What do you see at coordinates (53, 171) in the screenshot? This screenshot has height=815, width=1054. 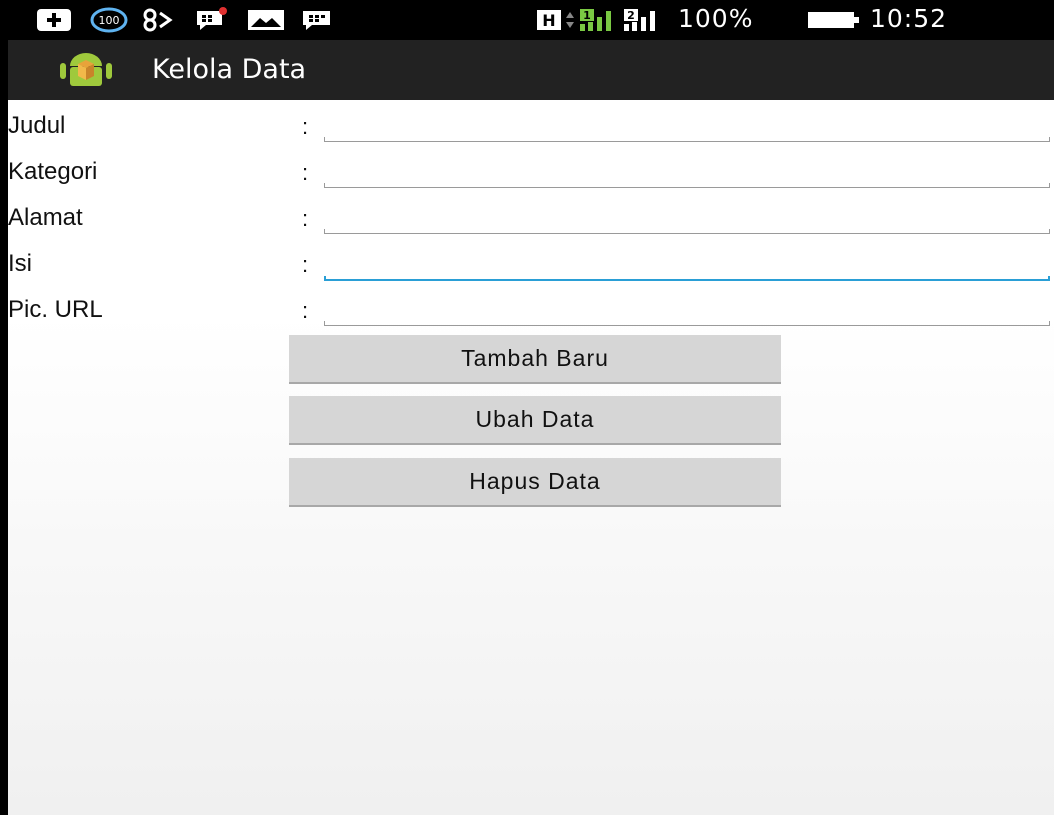 I see `field-label-kategori: Kategori` at bounding box center [53, 171].